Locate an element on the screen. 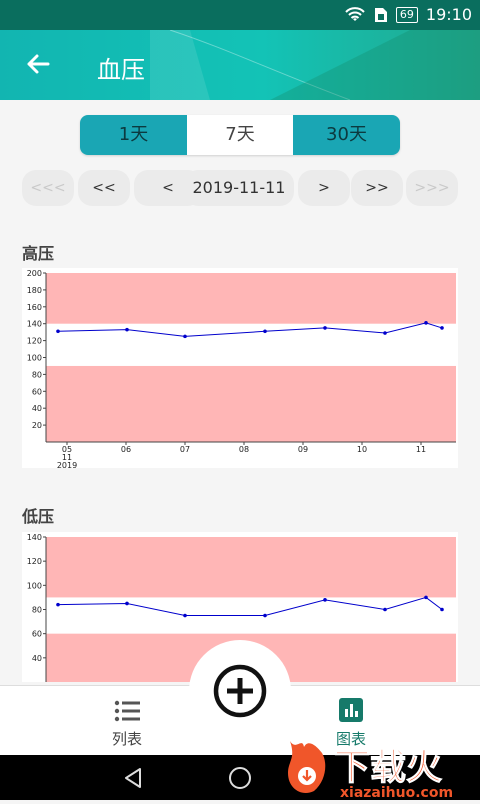 Image resolution: width=480 pixels, height=804 pixels. high-y-tick-label: 140 is located at coordinates (34, 324).